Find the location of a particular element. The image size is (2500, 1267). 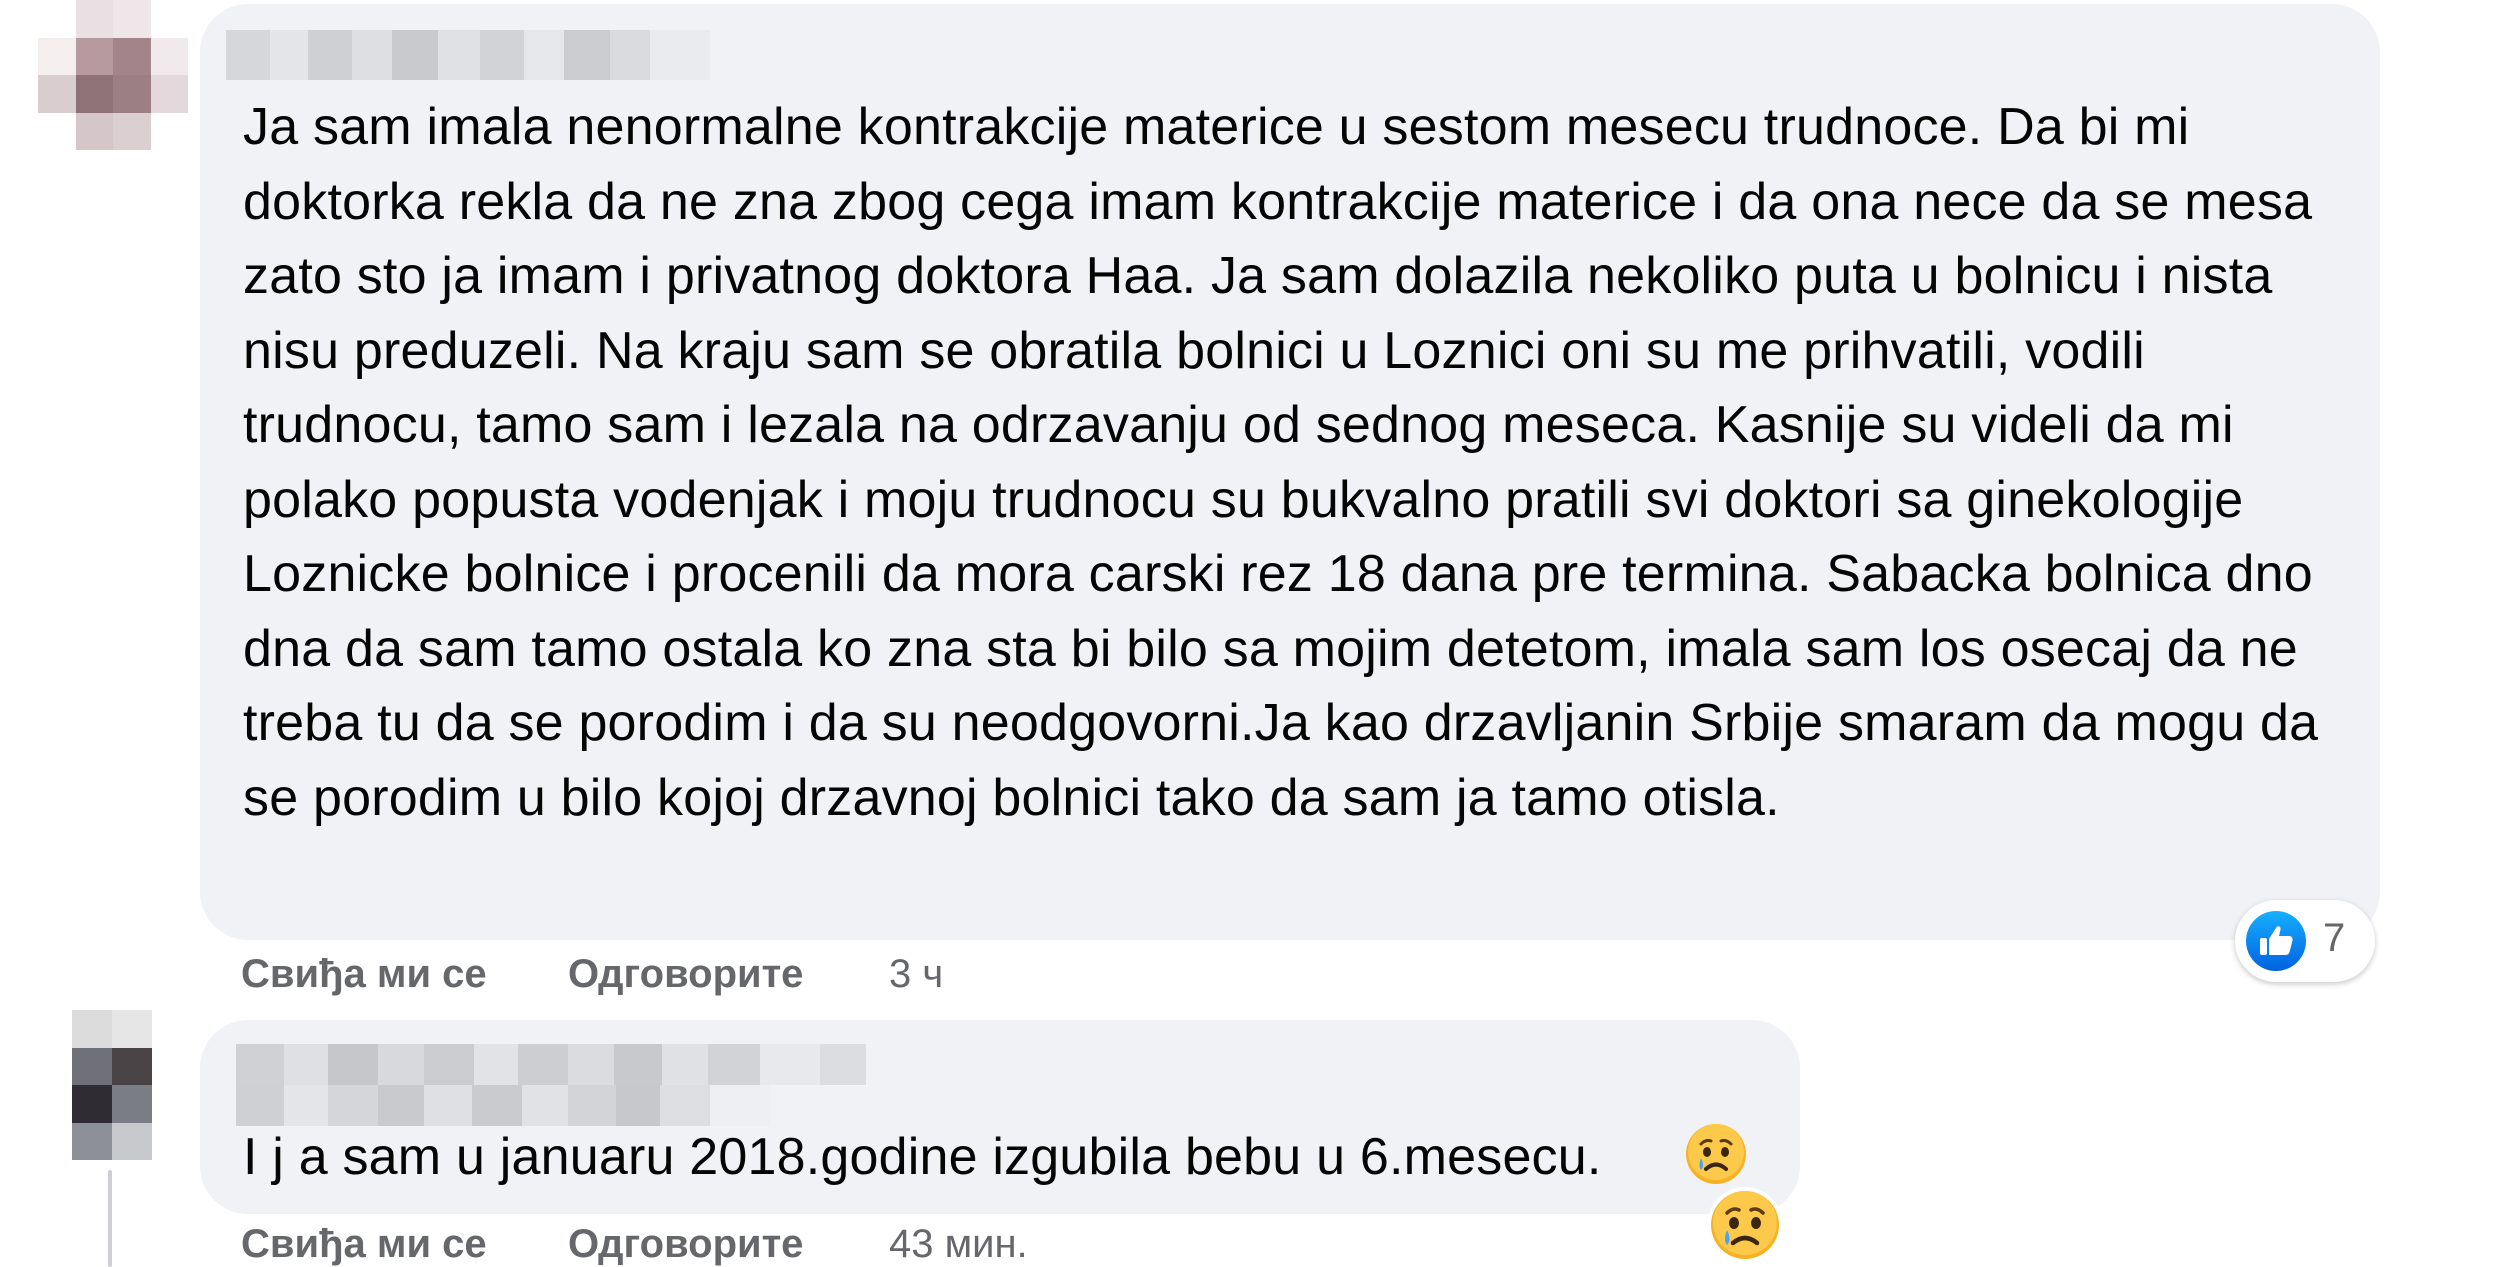

sad-reaction-icon is located at coordinates (1745, 1225).